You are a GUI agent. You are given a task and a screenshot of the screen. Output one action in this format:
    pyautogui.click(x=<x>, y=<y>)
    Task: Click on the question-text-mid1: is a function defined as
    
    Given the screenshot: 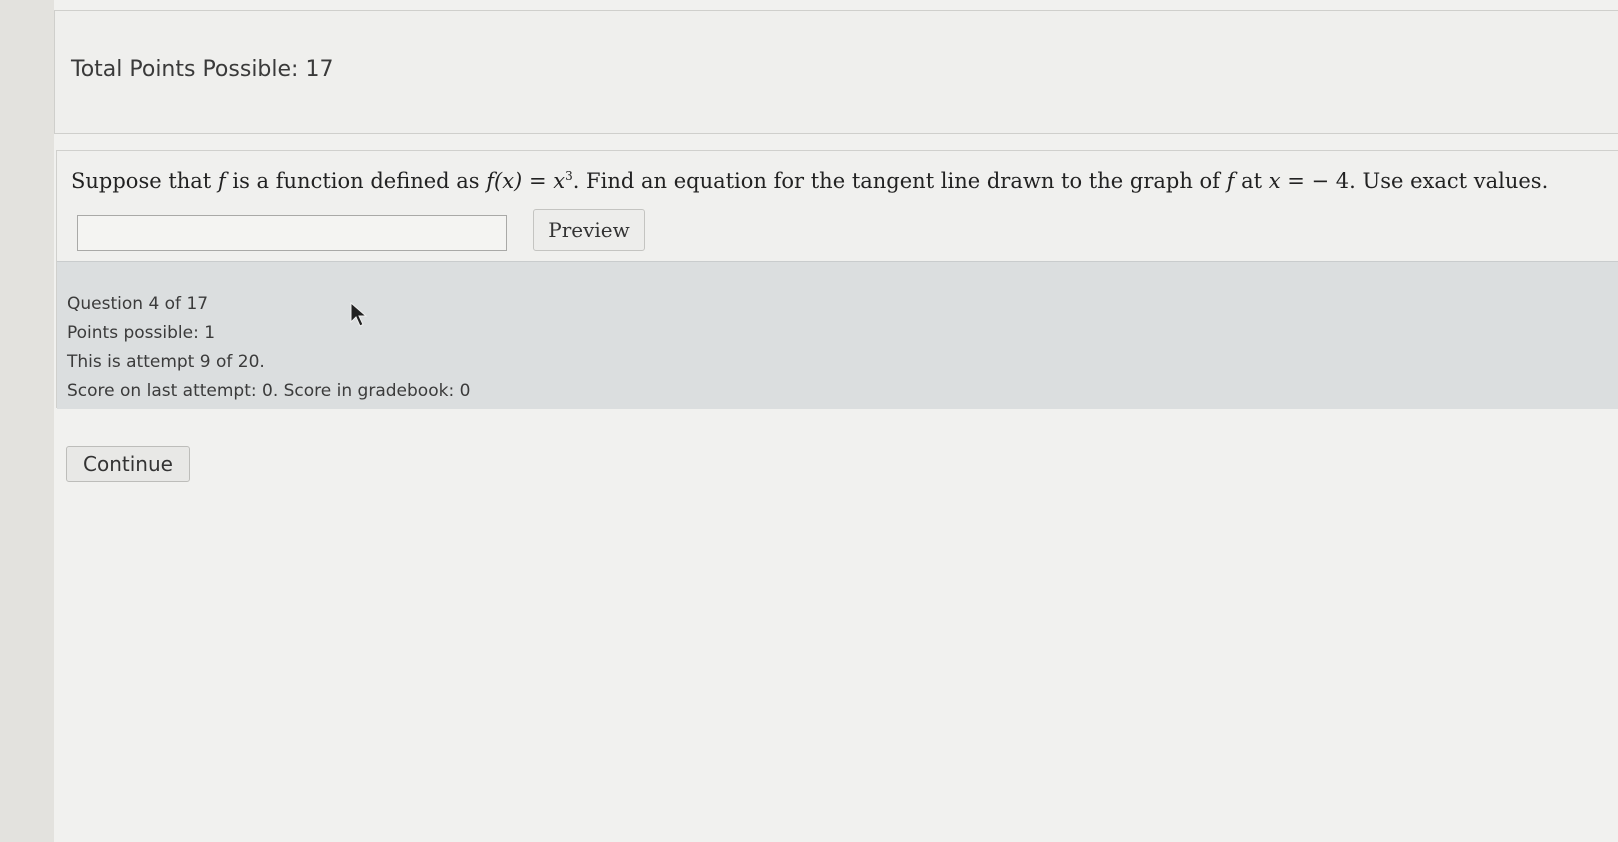 What is the action you would take?
    pyautogui.click(x=356, y=181)
    